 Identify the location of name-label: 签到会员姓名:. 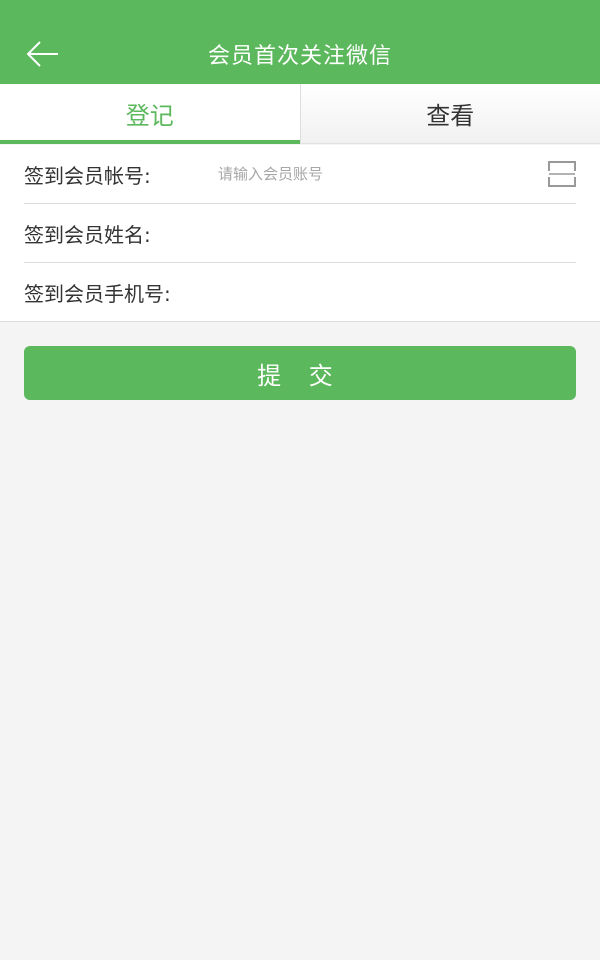
(87, 234).